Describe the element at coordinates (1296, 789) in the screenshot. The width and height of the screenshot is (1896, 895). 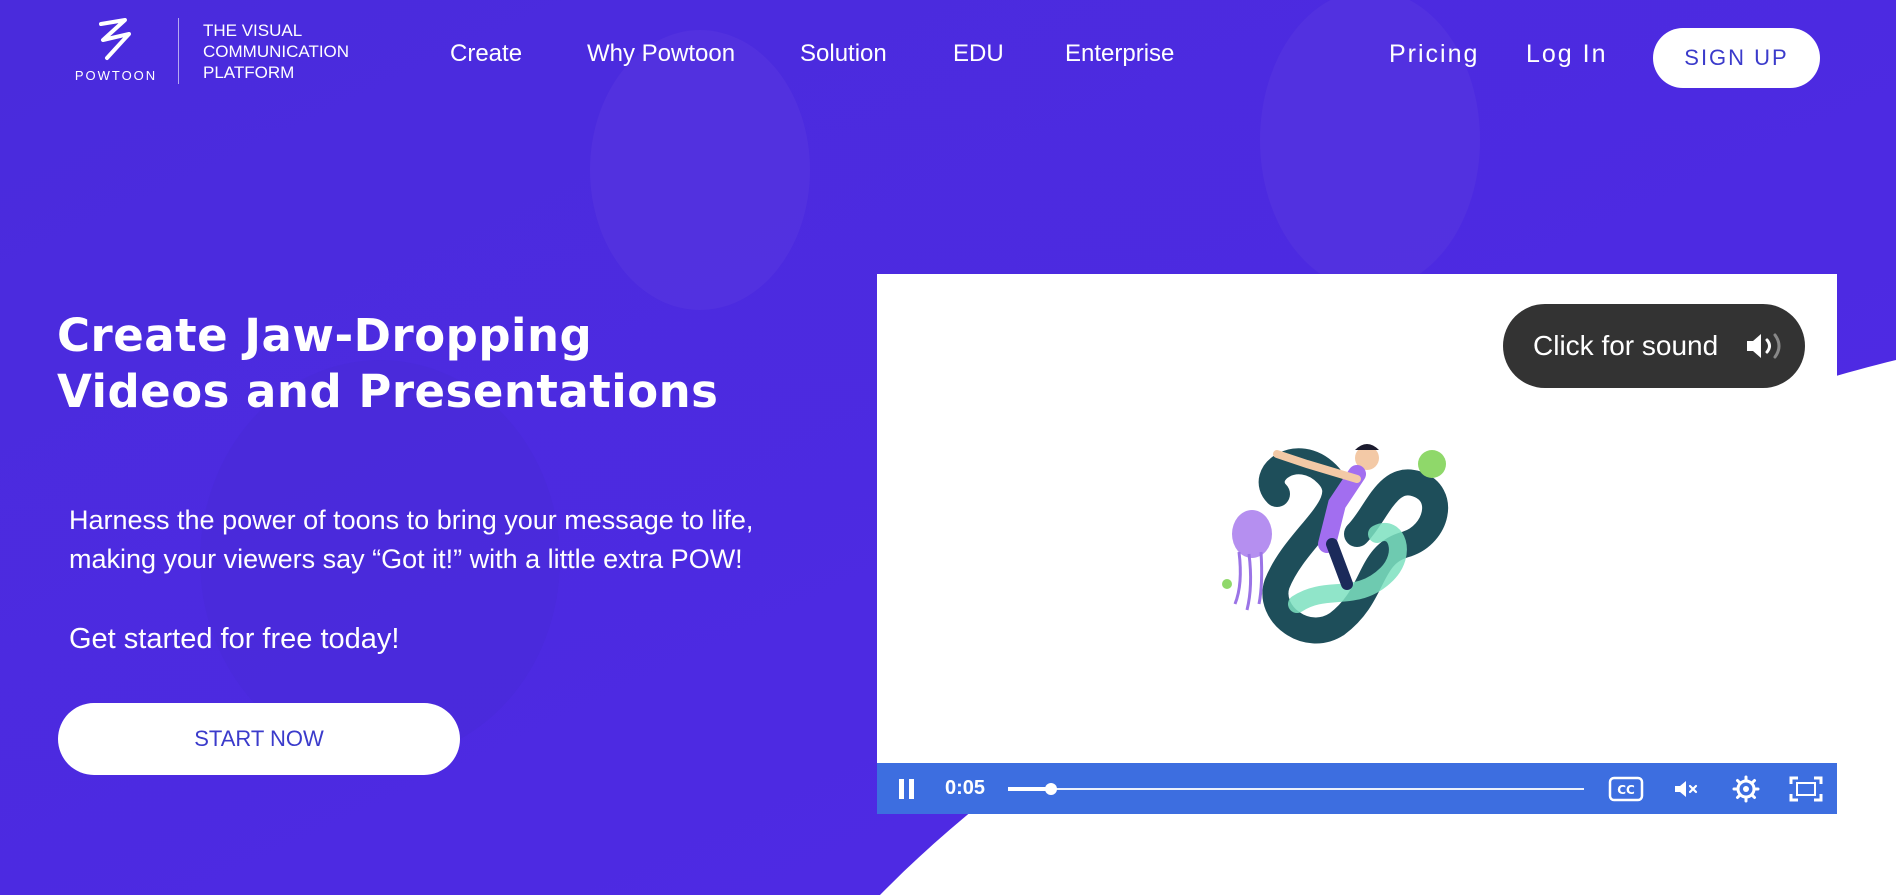
I see `progress-bar` at that location.